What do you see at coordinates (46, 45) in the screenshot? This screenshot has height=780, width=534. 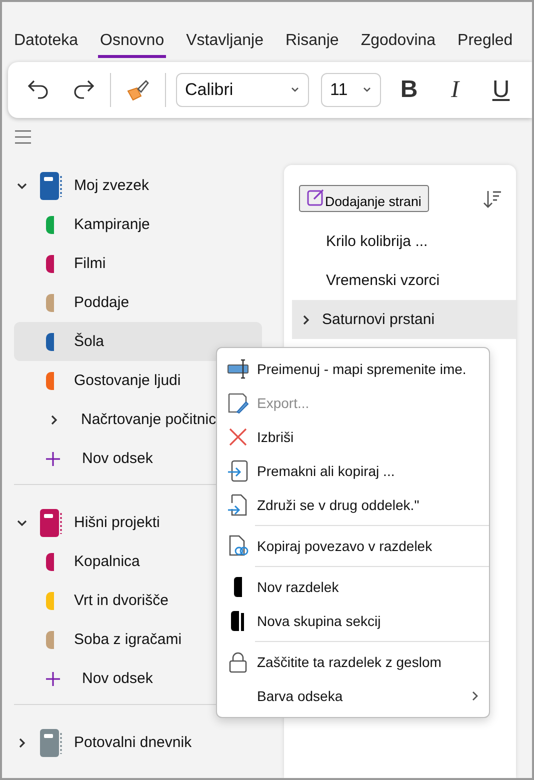 I see `ribbon-tab: Datoteka` at bounding box center [46, 45].